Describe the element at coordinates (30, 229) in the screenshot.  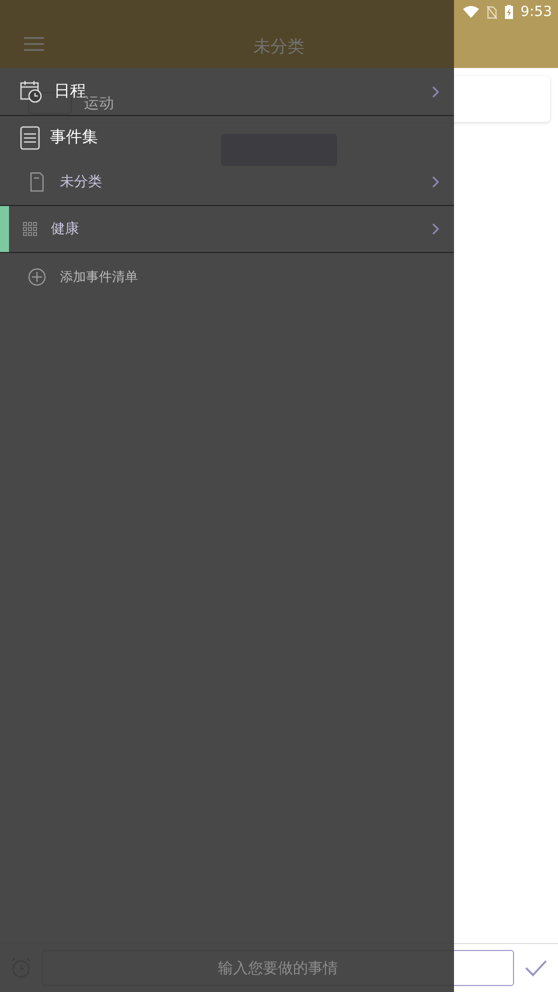
I see `grid-icon` at that location.